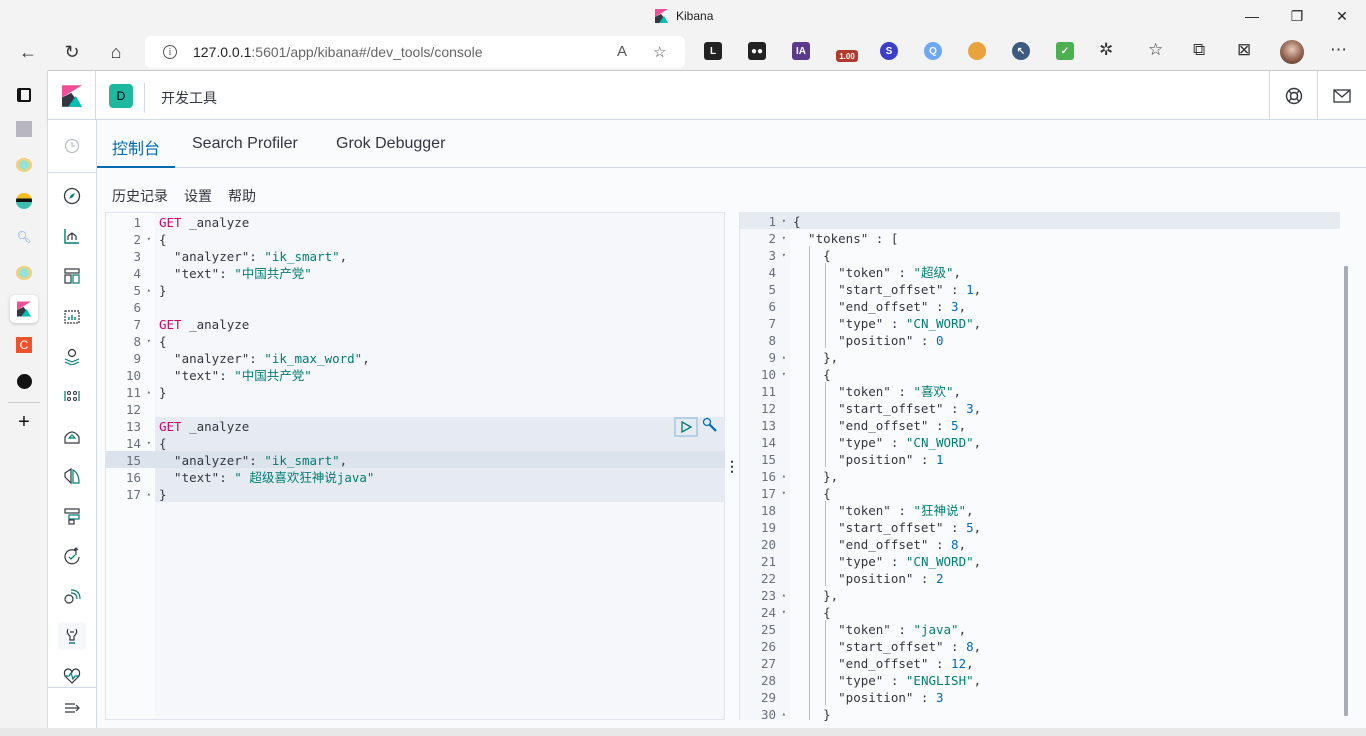 The image size is (1366, 736). I want to click on wrench-icon, so click(709, 424).